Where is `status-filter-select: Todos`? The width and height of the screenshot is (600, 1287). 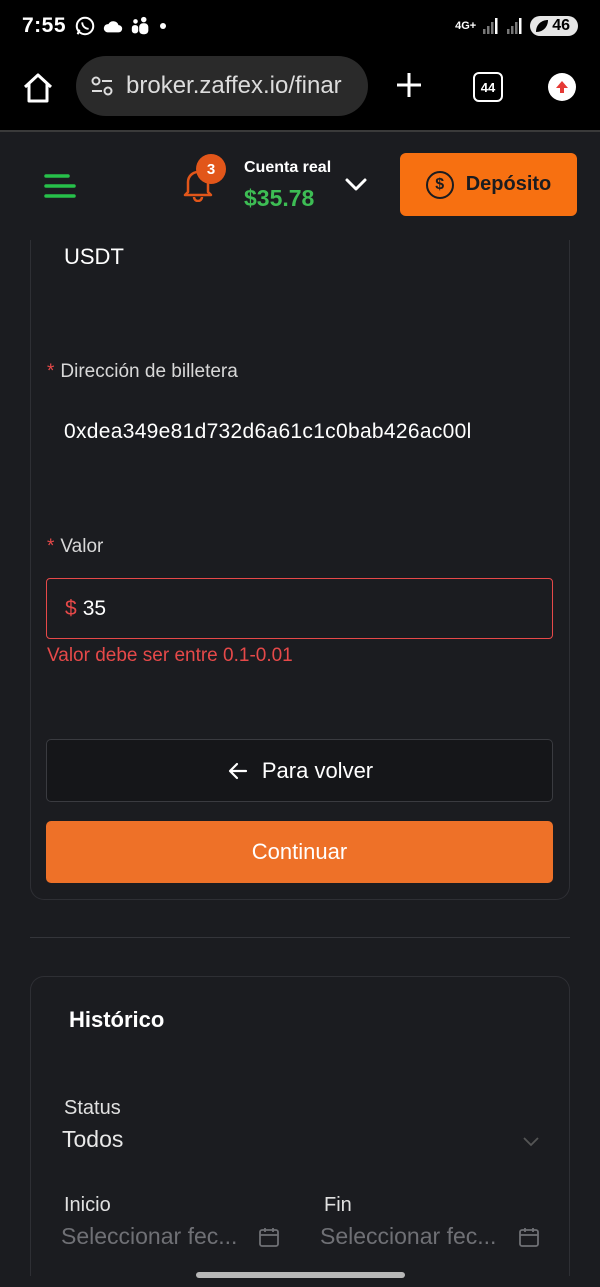
status-filter-select: Todos is located at coordinates (92, 1139).